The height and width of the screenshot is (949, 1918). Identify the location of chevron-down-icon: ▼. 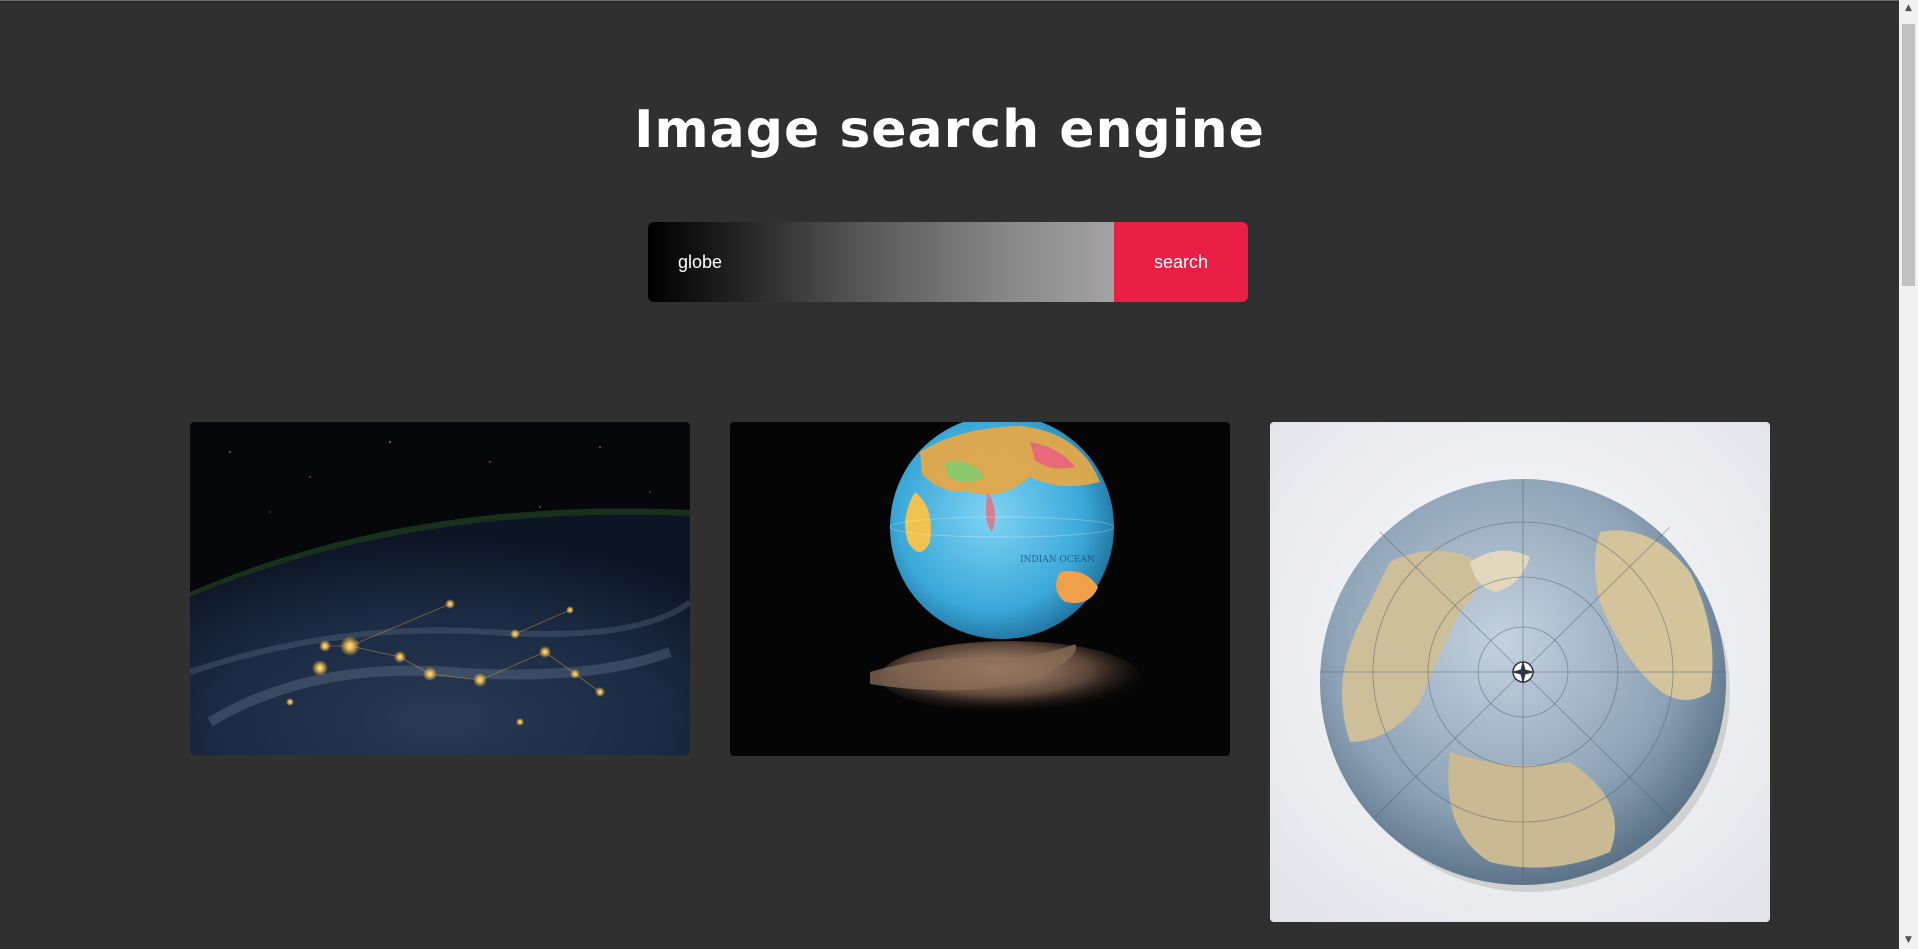
(1908, 940).